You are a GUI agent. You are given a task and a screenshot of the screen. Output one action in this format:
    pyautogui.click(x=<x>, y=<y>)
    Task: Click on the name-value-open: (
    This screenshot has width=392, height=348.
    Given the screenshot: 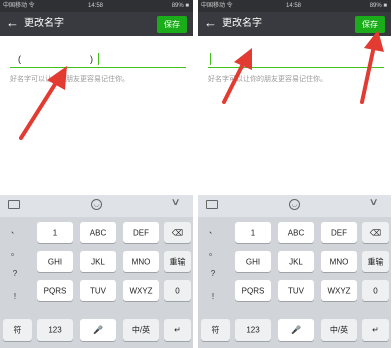 What is the action you would take?
    pyautogui.click(x=19, y=59)
    